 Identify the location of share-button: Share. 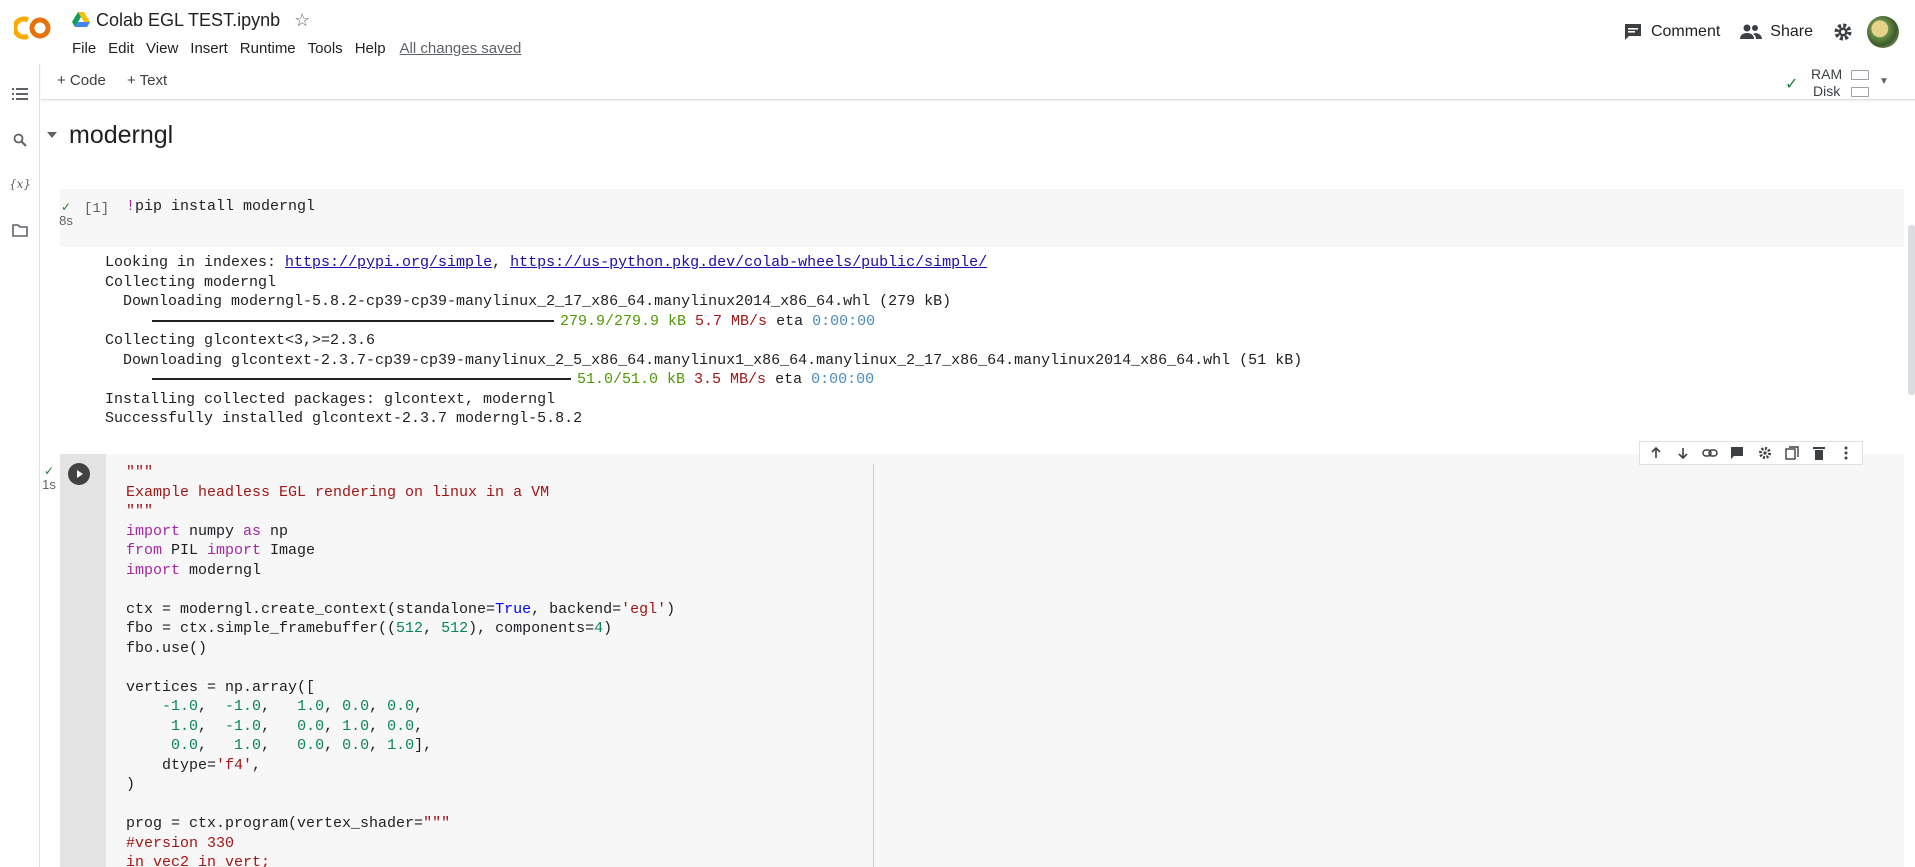
(1776, 32).